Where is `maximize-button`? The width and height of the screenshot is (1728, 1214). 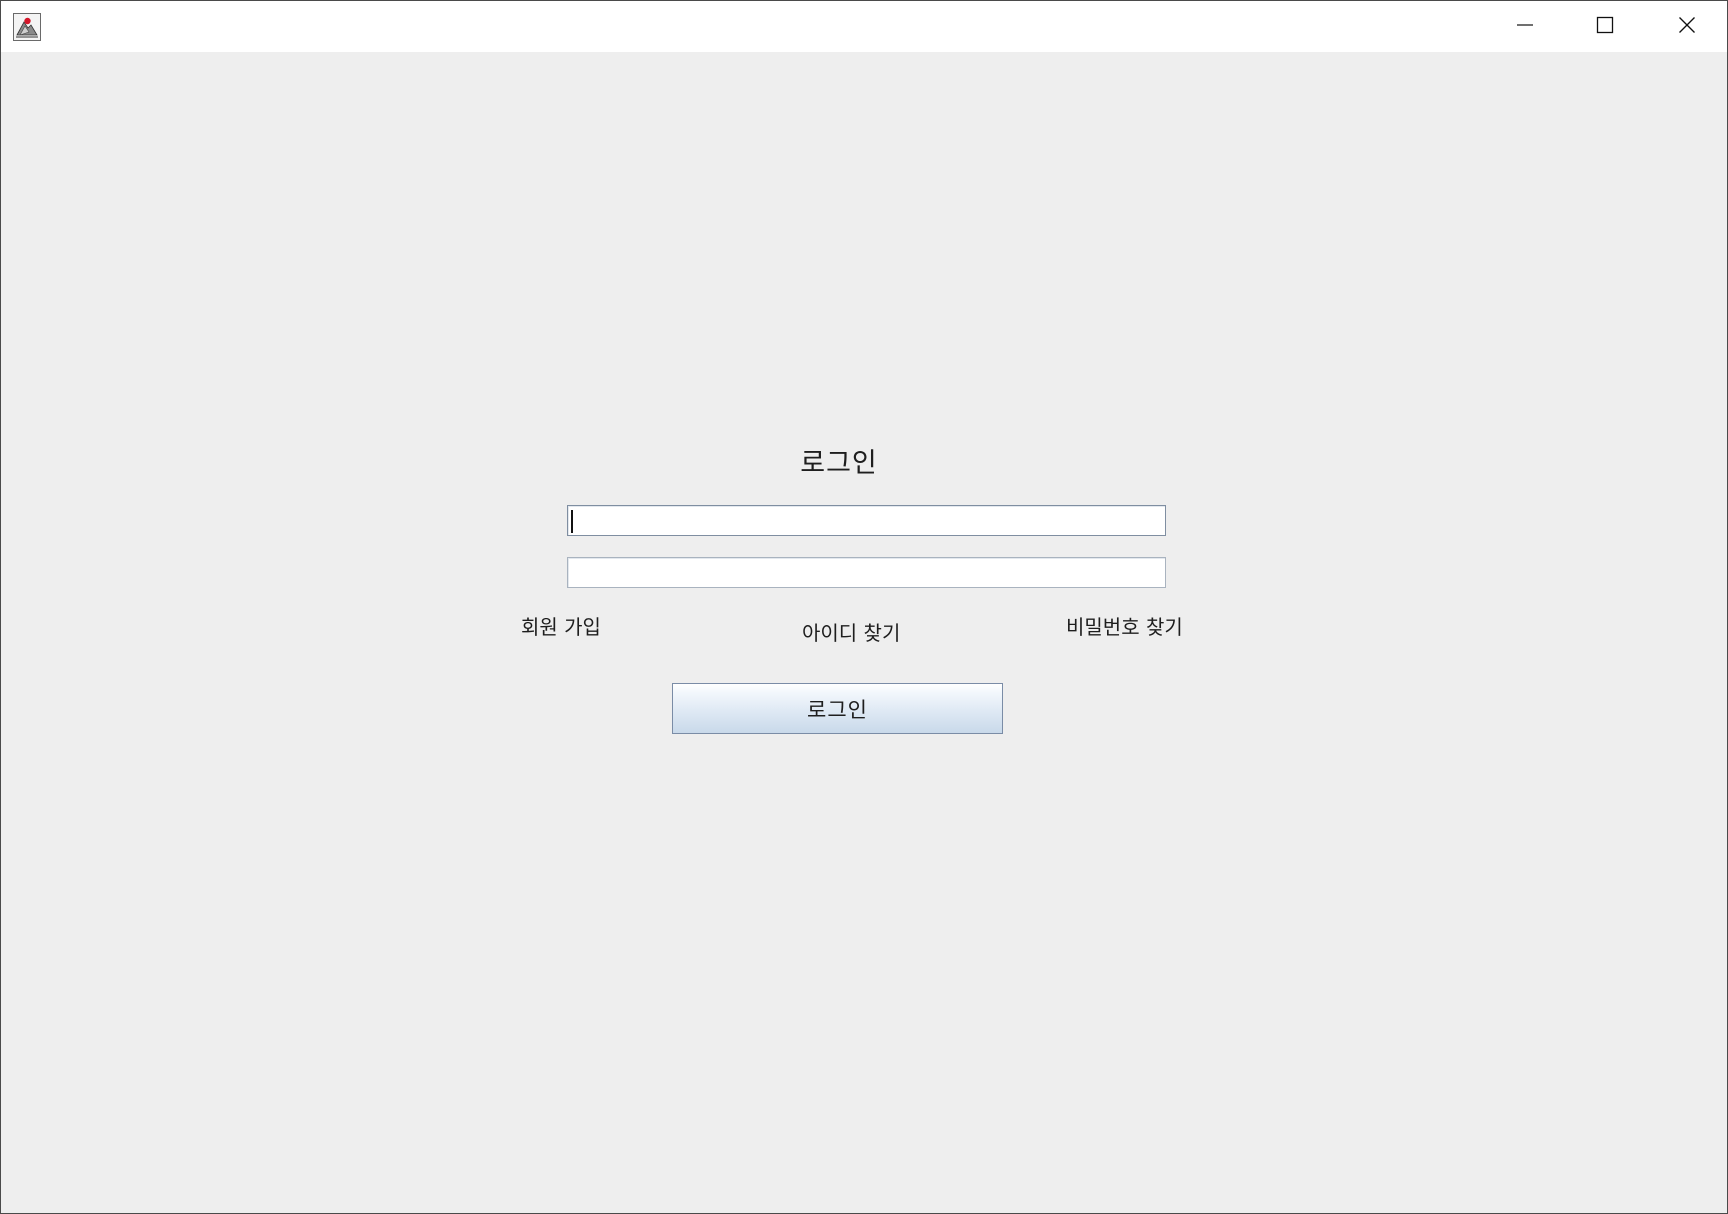 maximize-button is located at coordinates (1605, 26).